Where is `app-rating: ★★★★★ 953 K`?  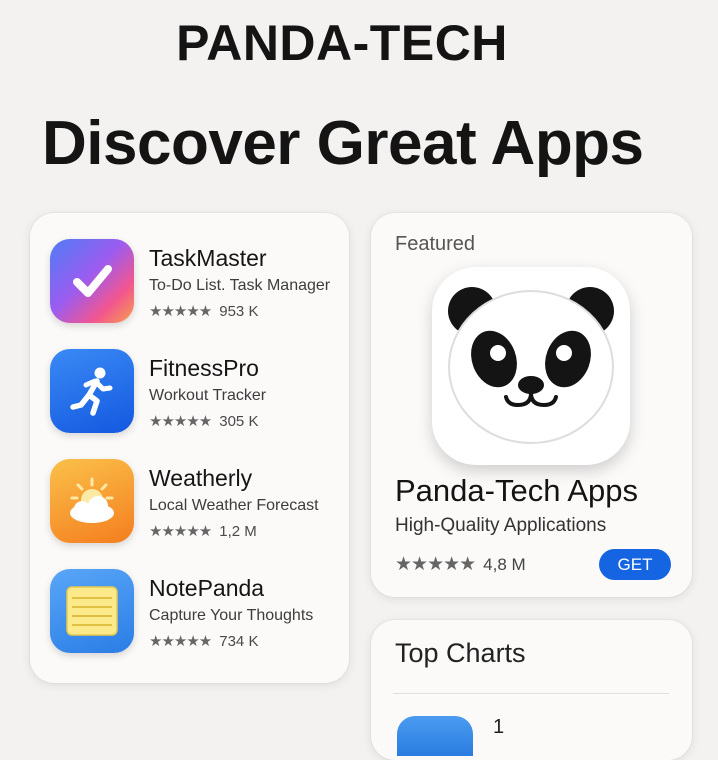 app-rating: ★★★★★ 953 K is located at coordinates (204, 311).